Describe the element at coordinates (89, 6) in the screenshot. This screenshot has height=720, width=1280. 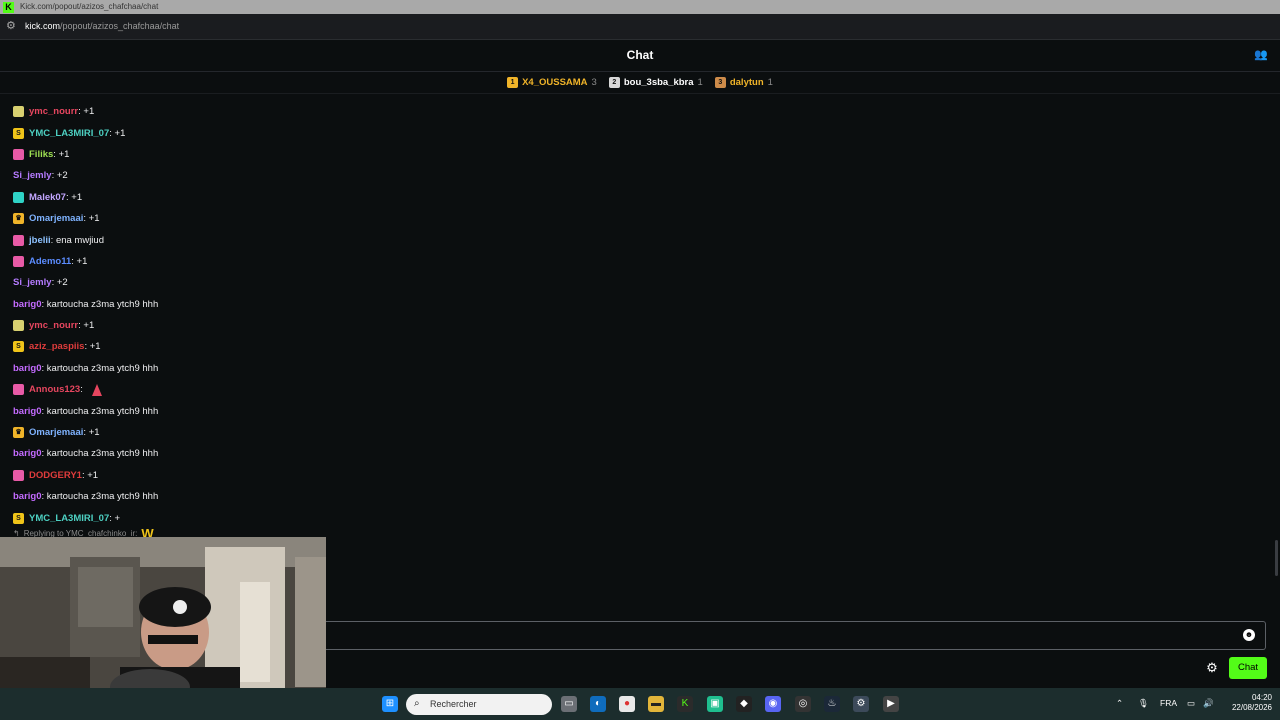
I see `tab-title: Kick.com/popout/azizos_chafchaa/chat` at that location.